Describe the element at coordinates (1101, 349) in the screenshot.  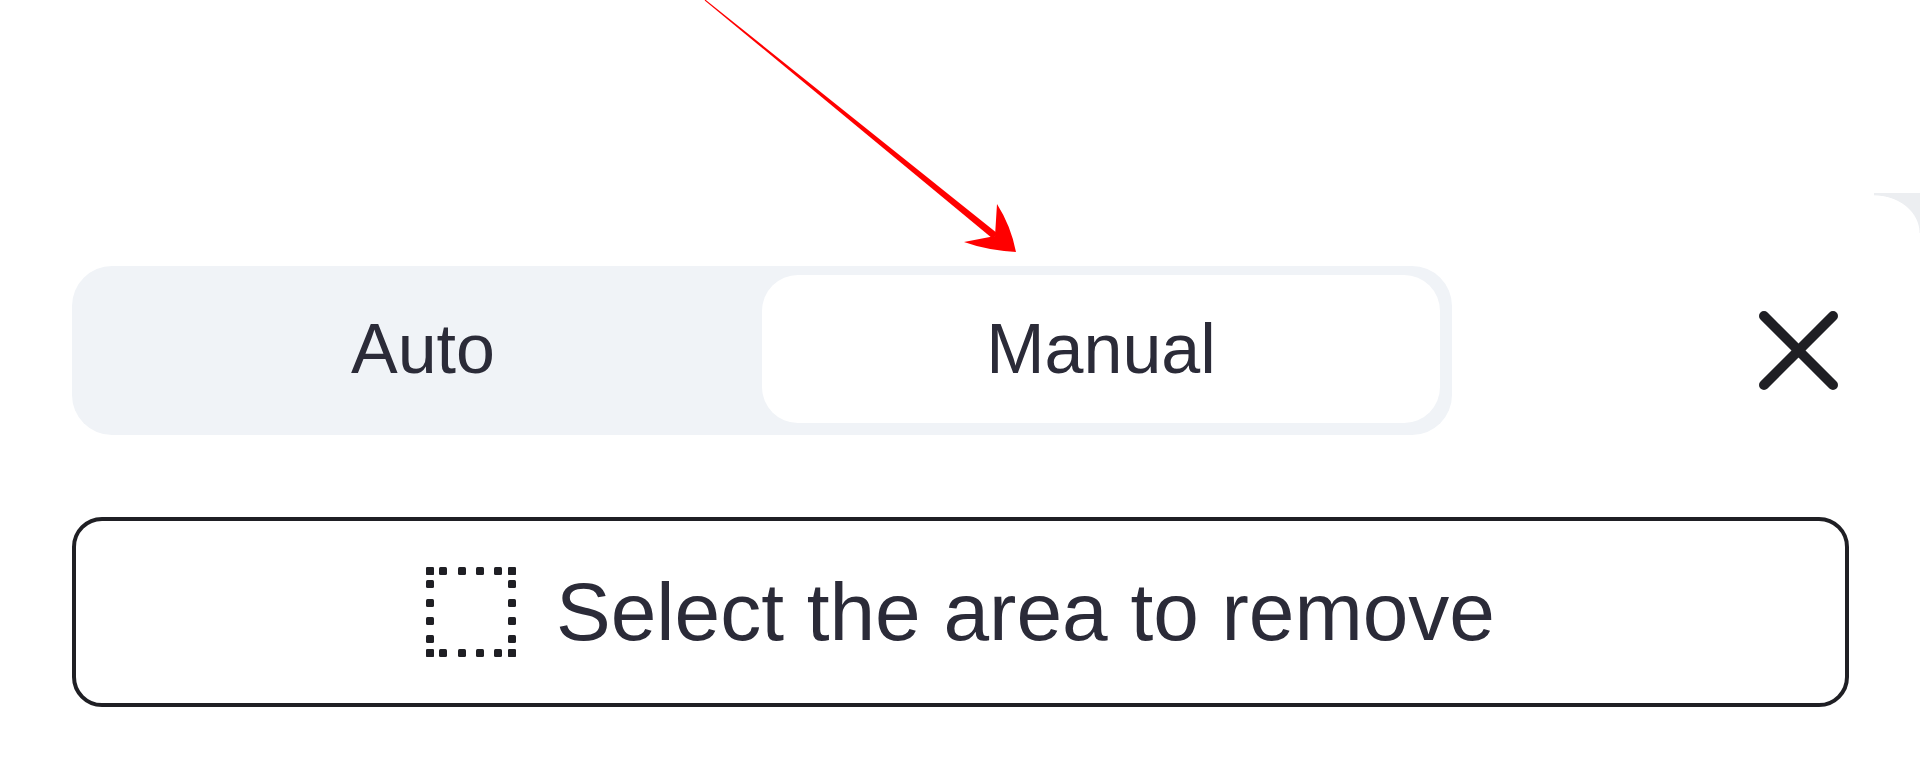
I see `mode-tab: Manual` at that location.